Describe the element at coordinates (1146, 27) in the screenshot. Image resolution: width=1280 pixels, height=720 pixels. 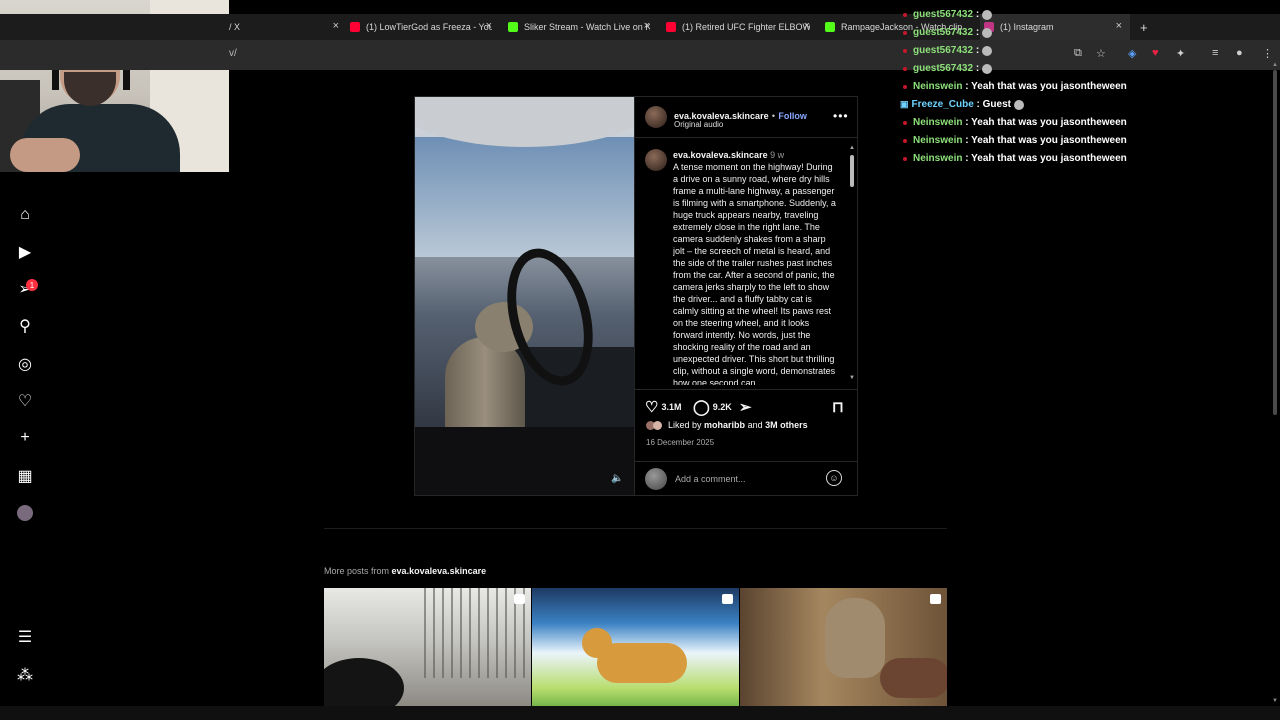
I see `new-tab-button: +` at that location.